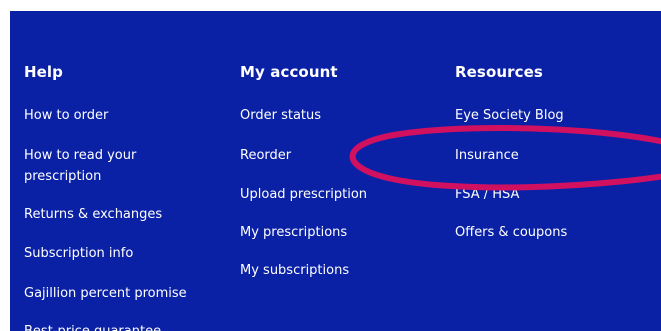 The height and width of the screenshot is (331, 661). I want to click on link-fsa-hsa: FSA / HSA, so click(487, 194).